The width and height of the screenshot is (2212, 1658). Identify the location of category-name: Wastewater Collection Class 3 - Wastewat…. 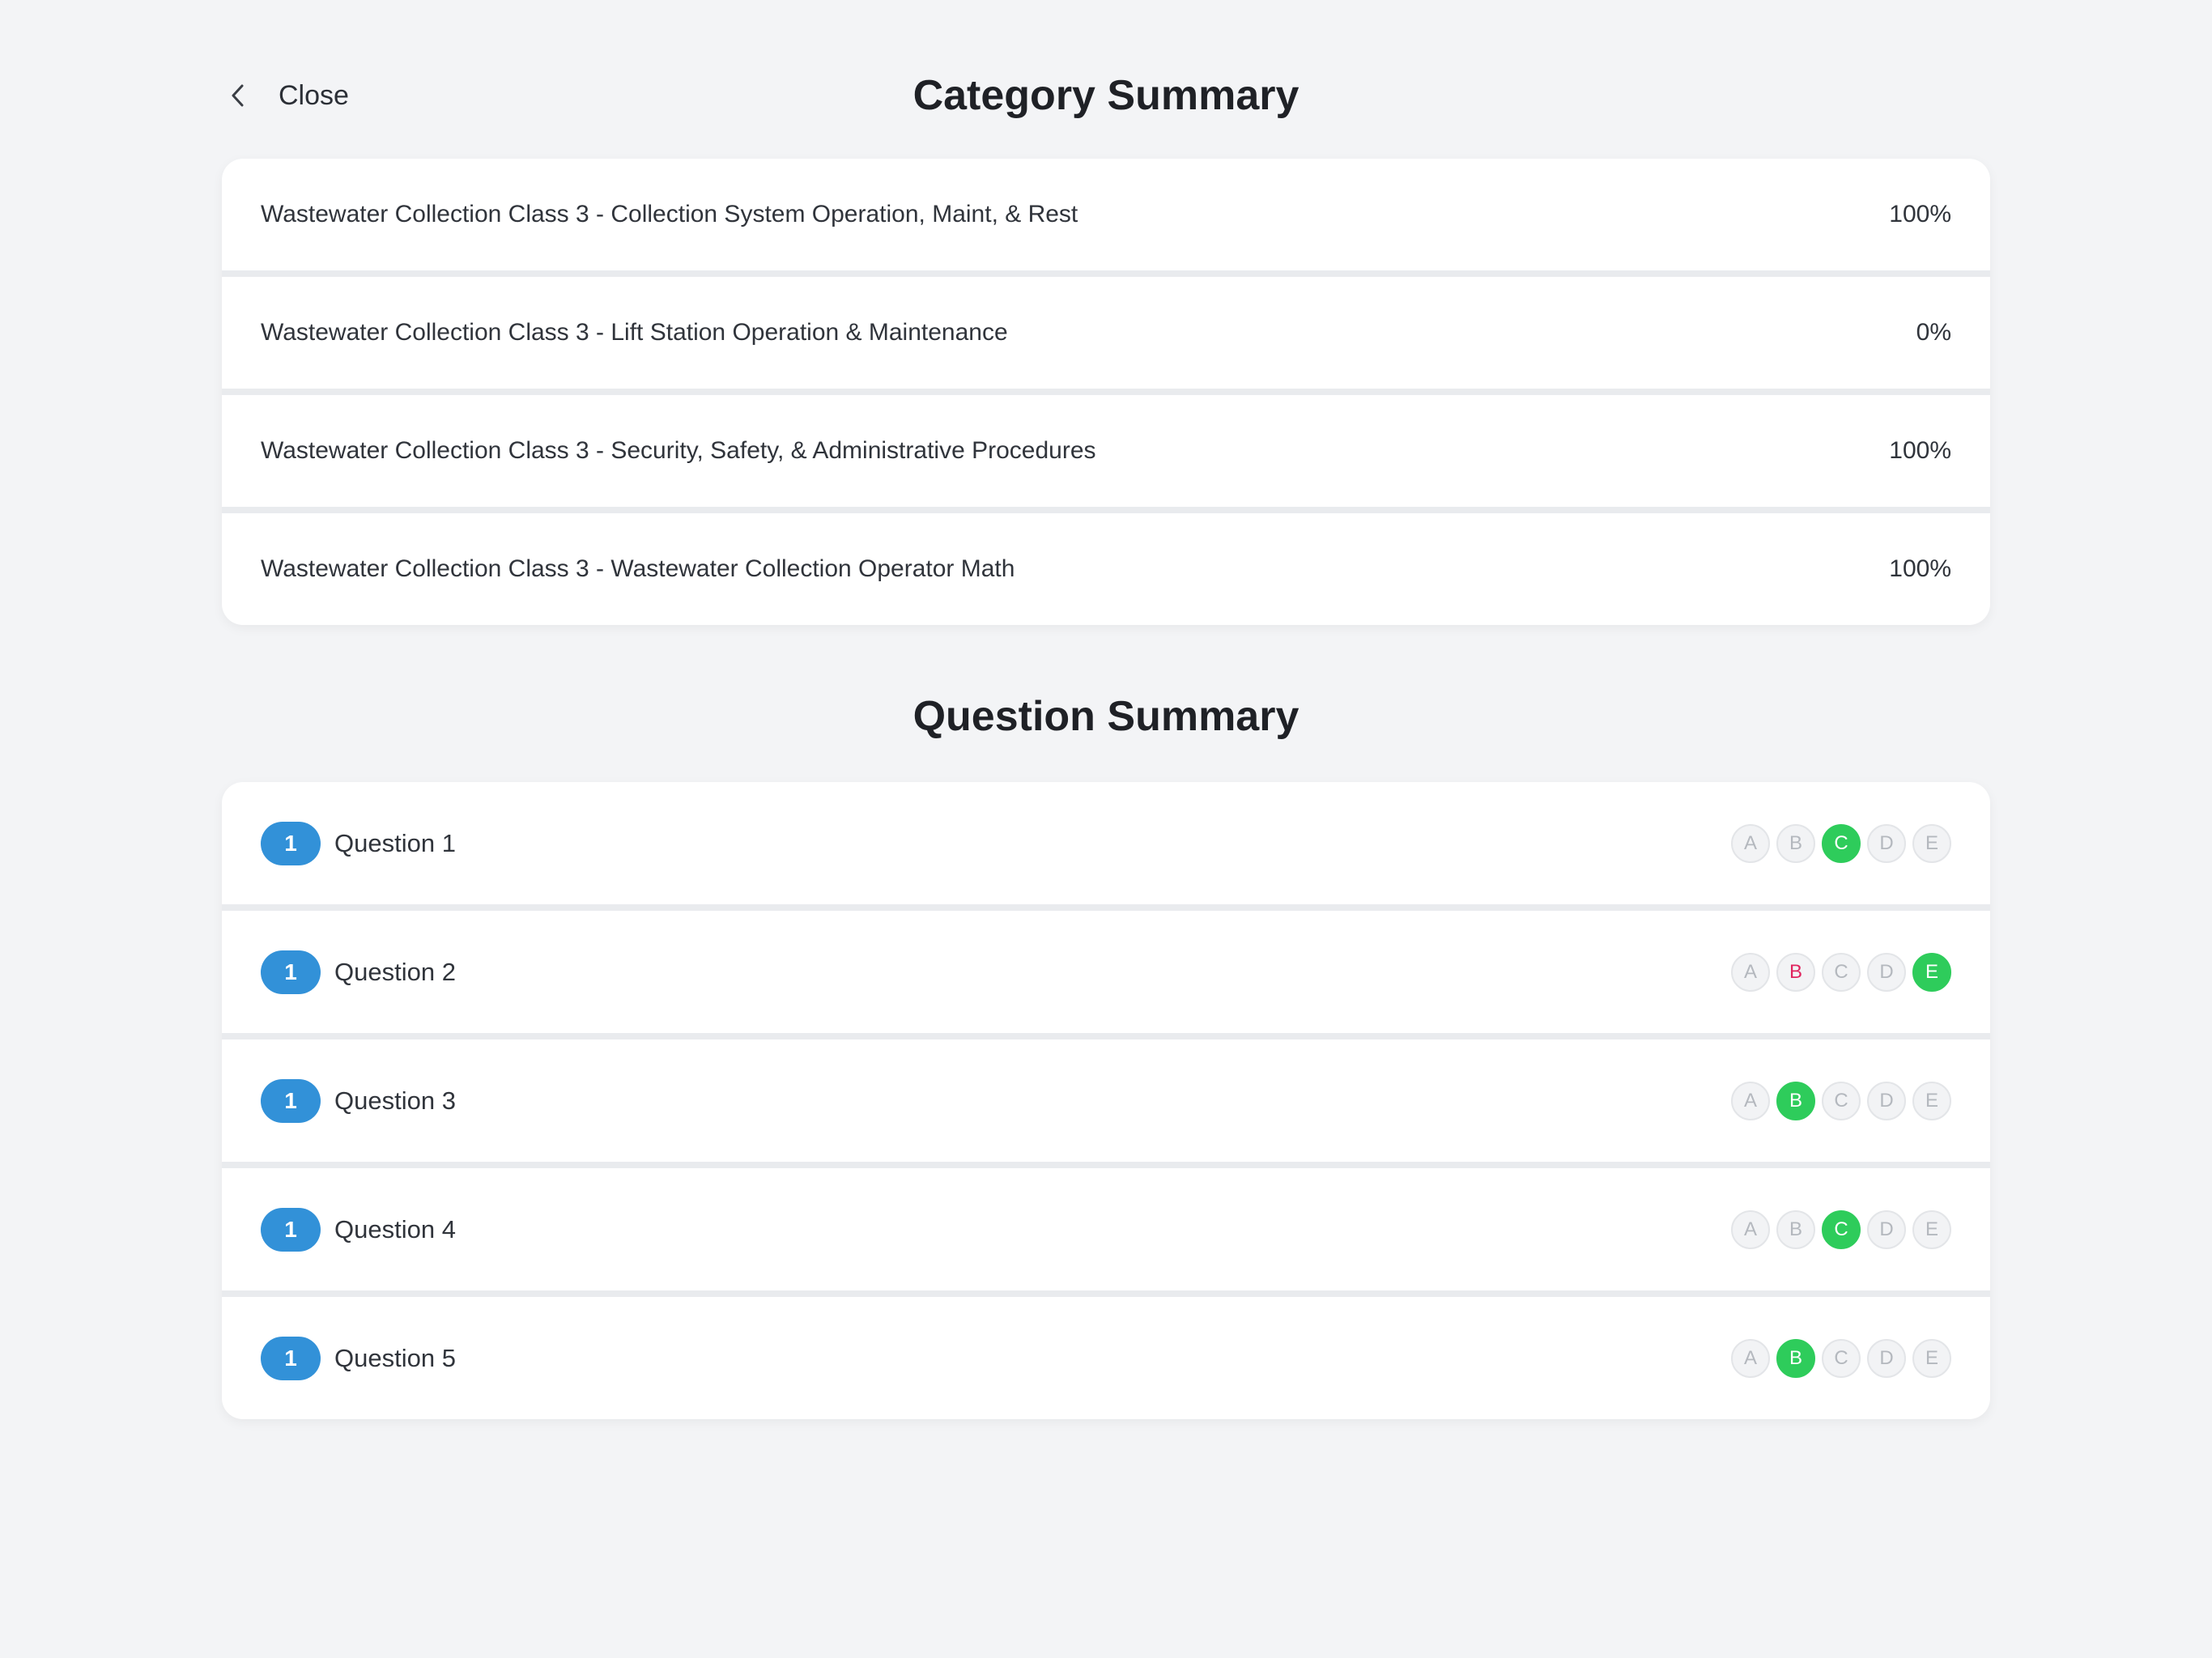
(638, 568).